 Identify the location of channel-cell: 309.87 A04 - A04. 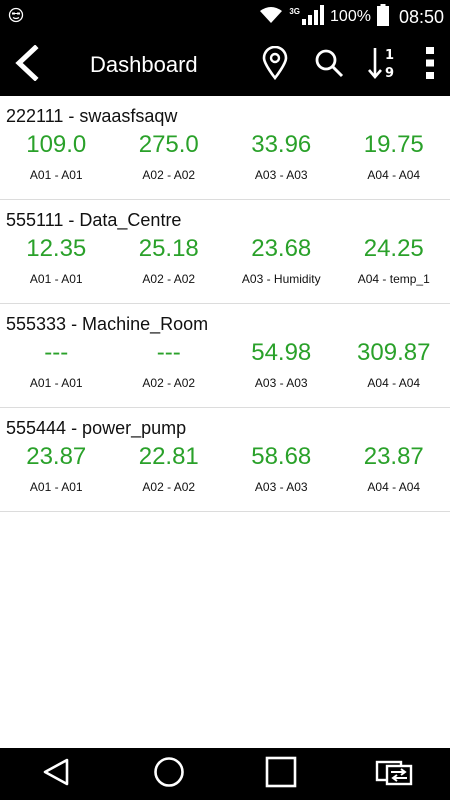
(394, 364).